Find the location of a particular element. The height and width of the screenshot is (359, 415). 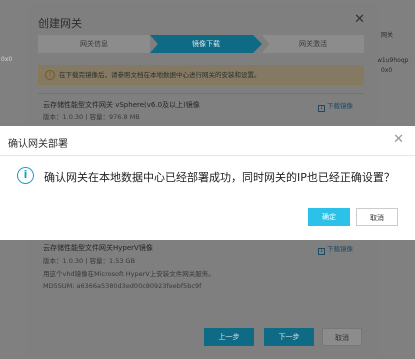

image-meta: 版本：1.0.30 | 容量：976.8 MB is located at coordinates (91, 117).